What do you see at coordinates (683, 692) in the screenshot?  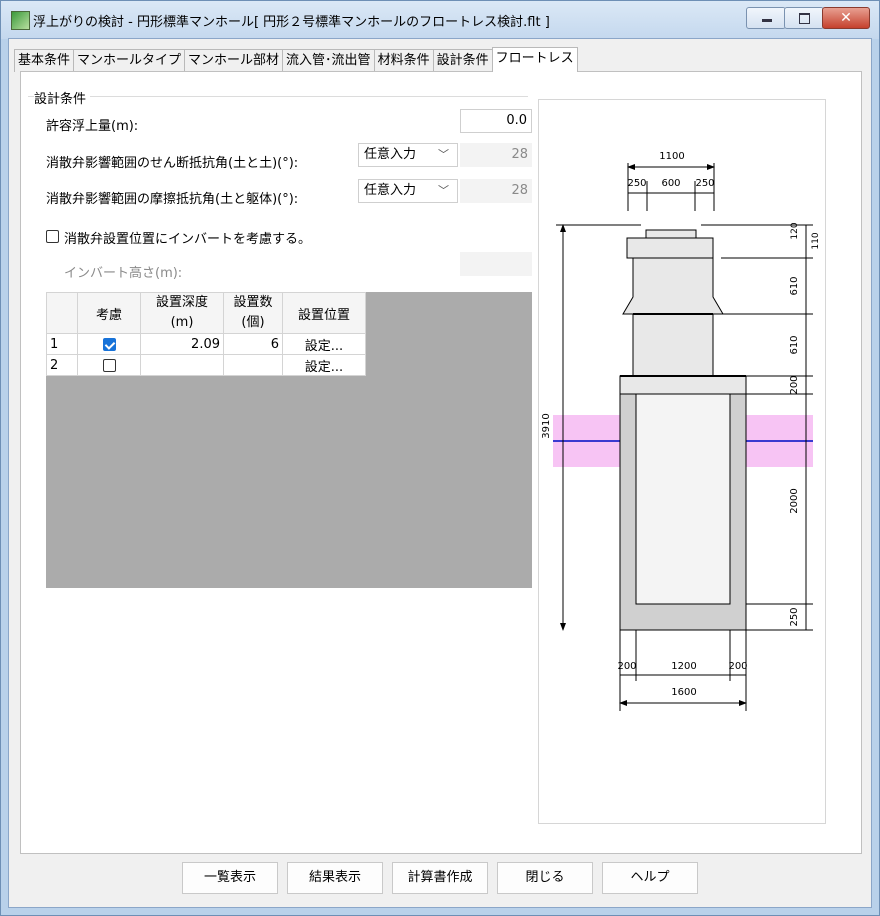 I see `dim-bottom-width-label: 1600` at bounding box center [683, 692].